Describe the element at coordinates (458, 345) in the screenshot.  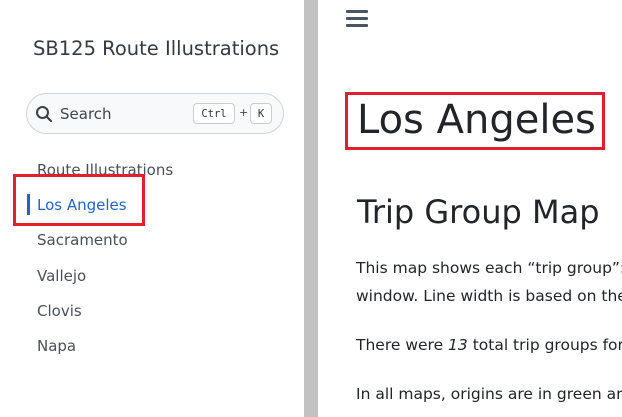
I see `trip-group-count: 13` at that location.